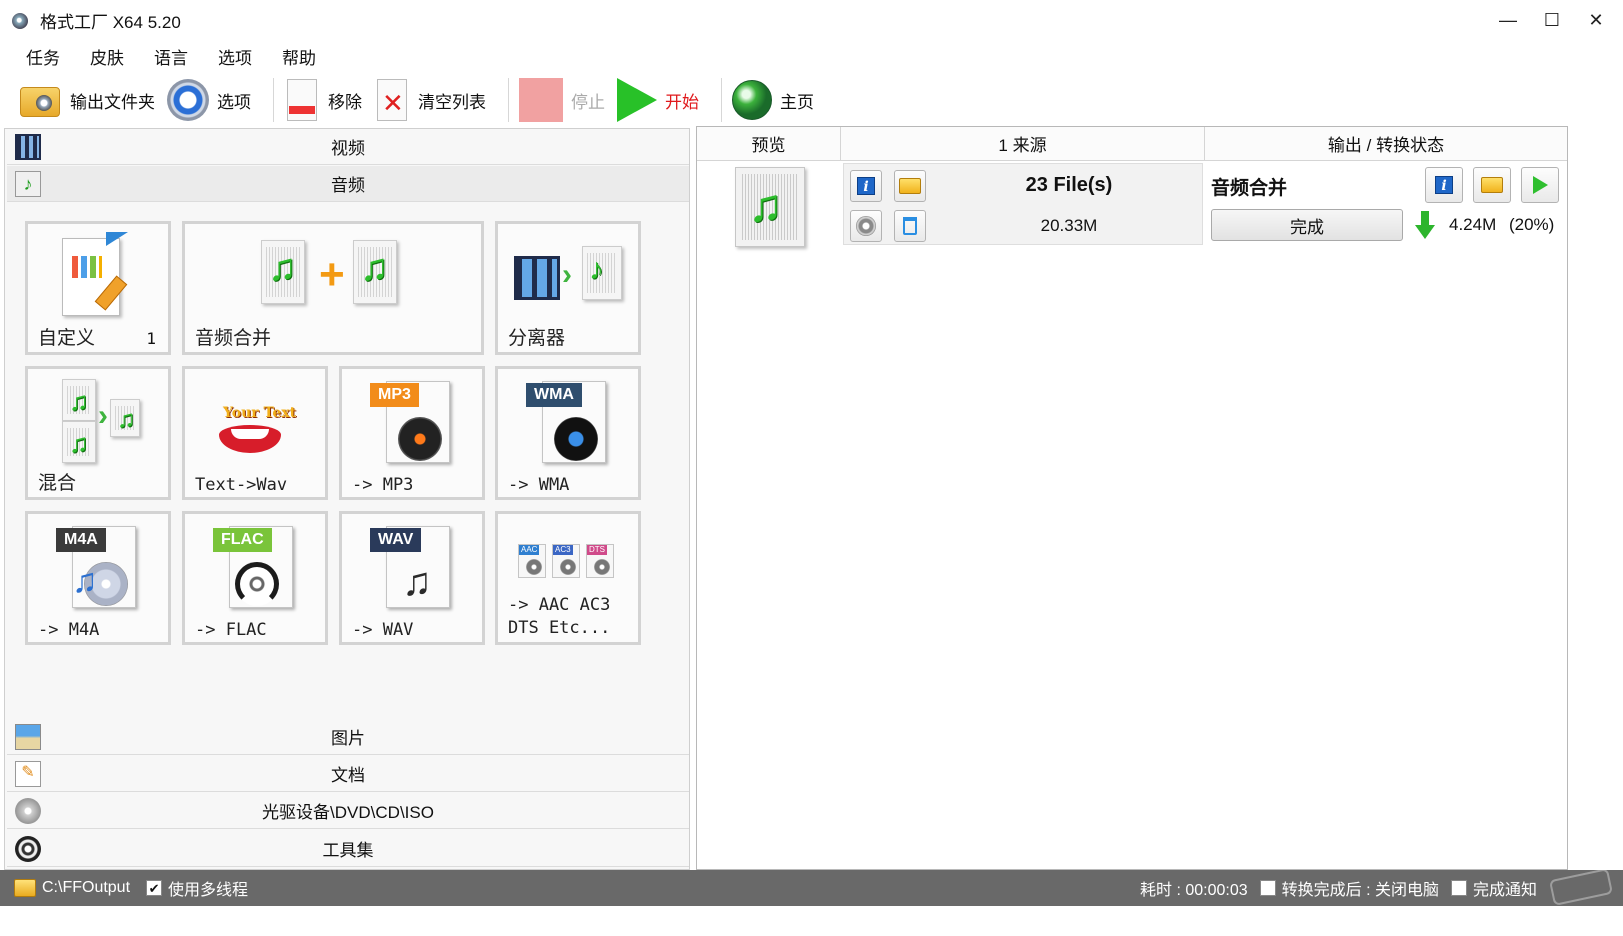  What do you see at coordinates (866, 186) in the screenshot?
I see `source-info-button: i` at bounding box center [866, 186].